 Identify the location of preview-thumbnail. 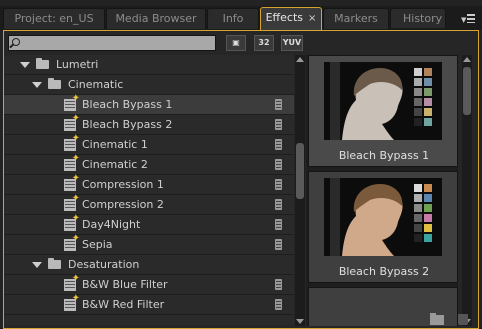
(383, 101).